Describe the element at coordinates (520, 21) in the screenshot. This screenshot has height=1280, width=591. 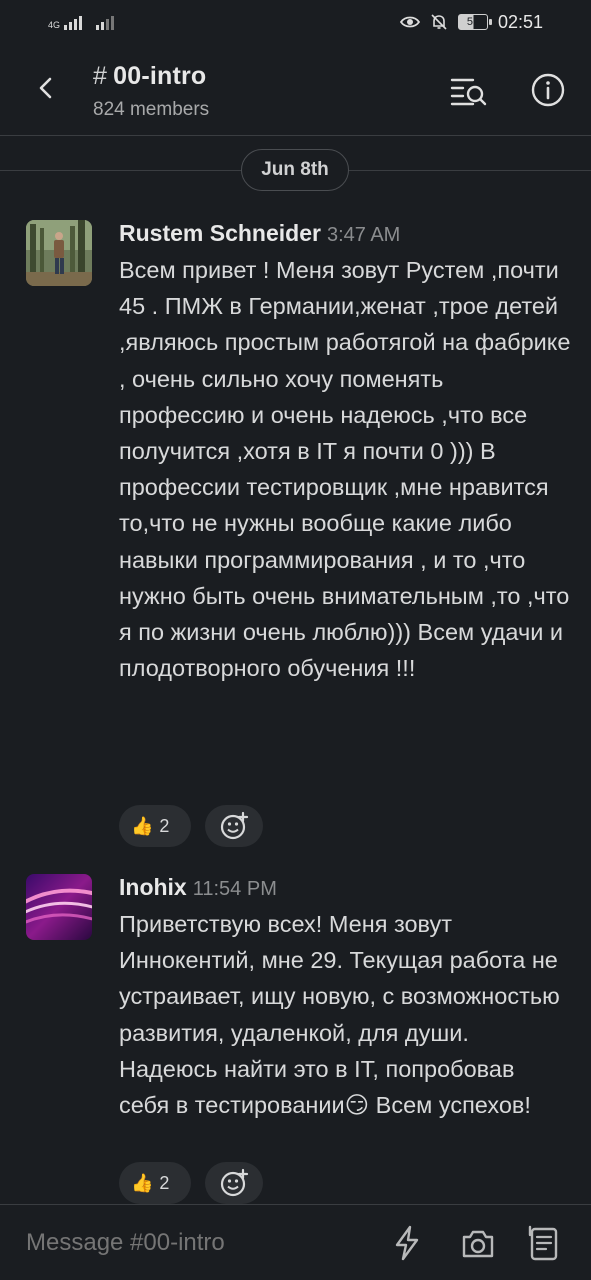
I see `clock: 02:51` at that location.